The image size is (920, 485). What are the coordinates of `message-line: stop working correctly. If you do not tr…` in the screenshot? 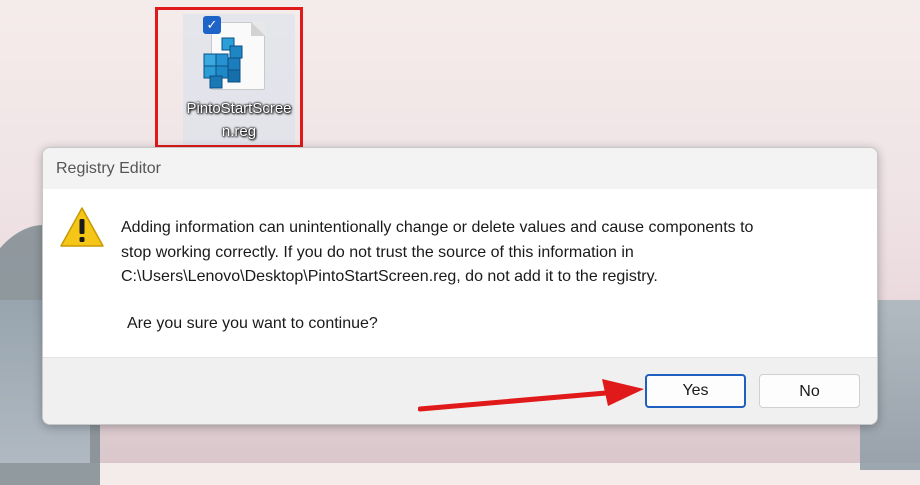 It's located at (377, 252).